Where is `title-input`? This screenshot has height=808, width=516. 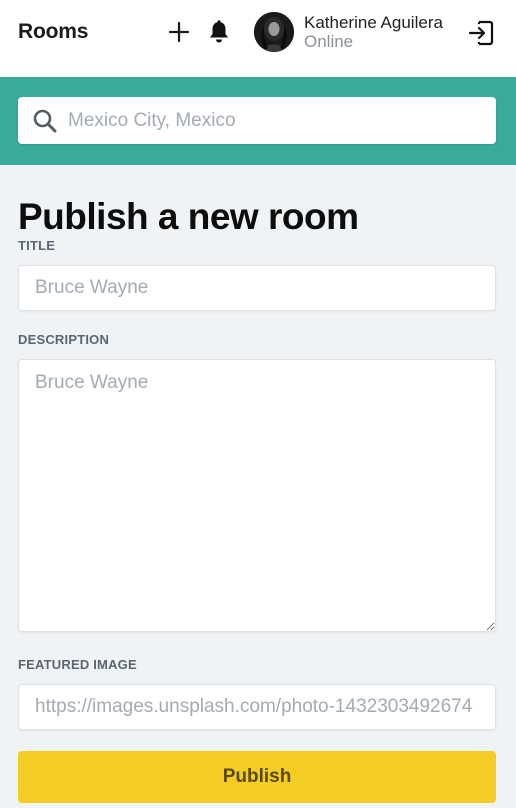
title-input is located at coordinates (257, 288).